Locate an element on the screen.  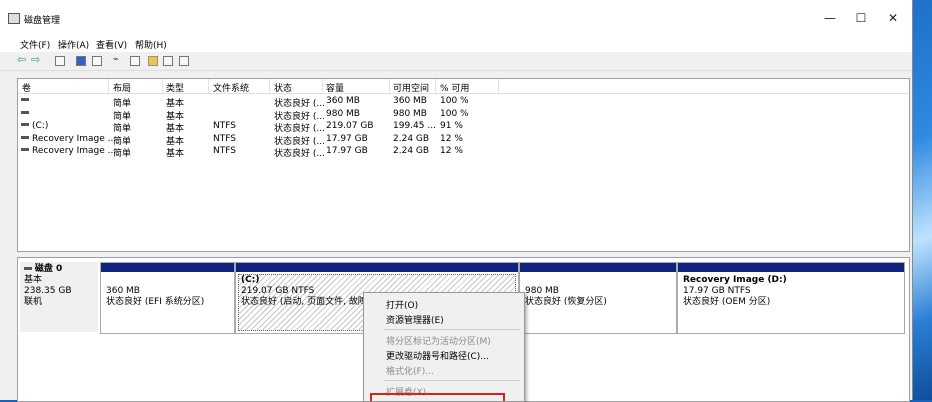
partition-recovery: 980 MB 状态良好 (恢复分区) is located at coordinates (598, 298).